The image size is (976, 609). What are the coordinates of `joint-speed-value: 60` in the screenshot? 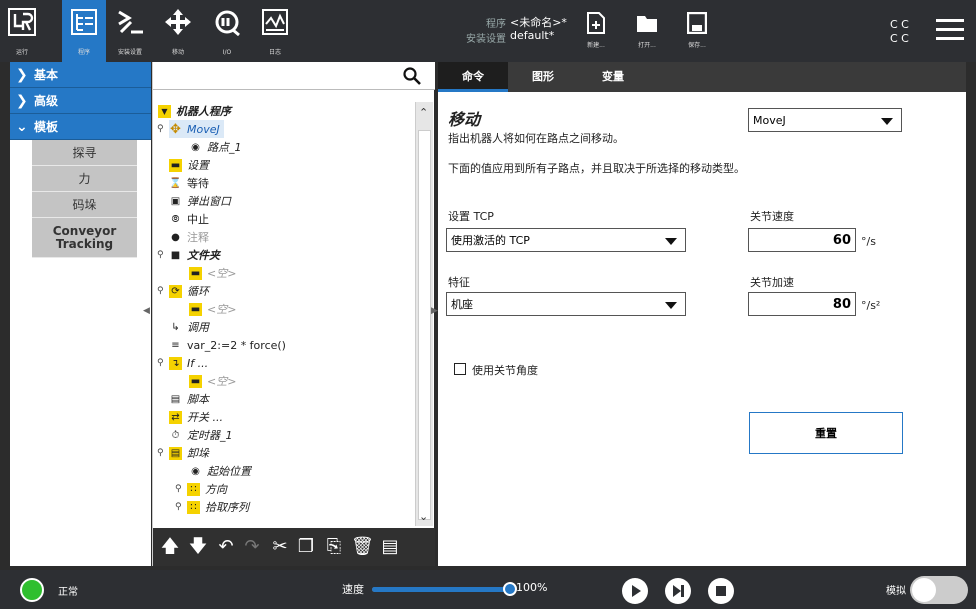 It's located at (841, 240).